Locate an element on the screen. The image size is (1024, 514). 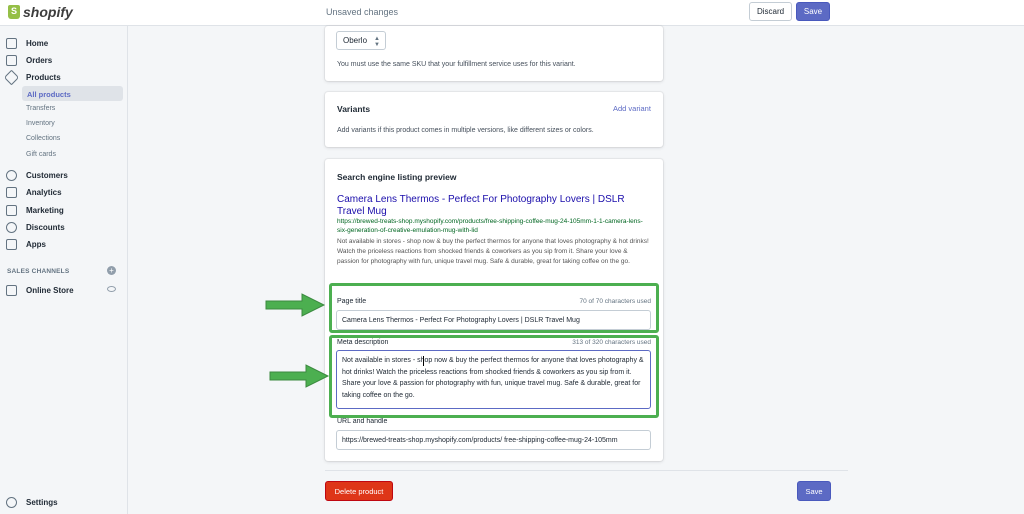
sidebar-subitem-gift-cards: Gift cards is located at coordinates (41, 154).